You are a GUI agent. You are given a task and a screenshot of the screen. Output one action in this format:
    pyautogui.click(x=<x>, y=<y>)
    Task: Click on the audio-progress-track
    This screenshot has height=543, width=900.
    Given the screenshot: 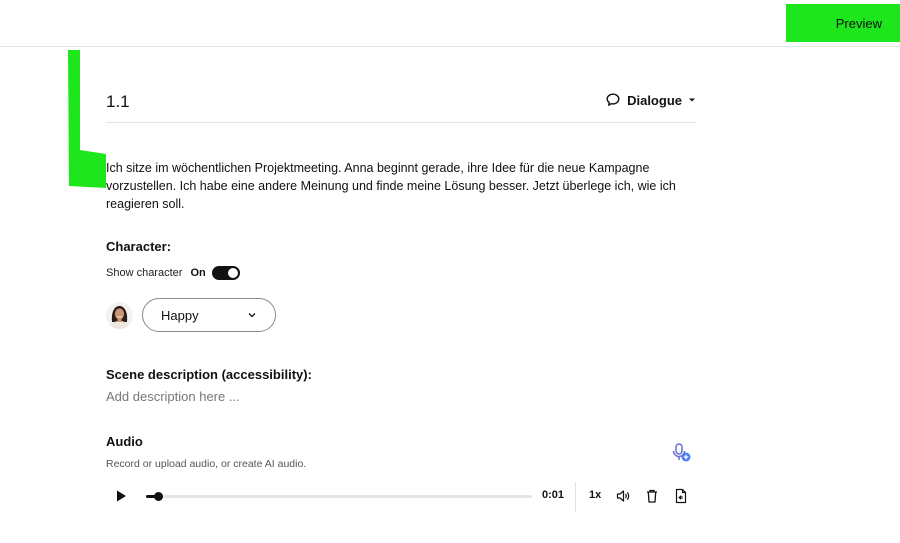 What is the action you would take?
    pyautogui.click(x=339, y=496)
    